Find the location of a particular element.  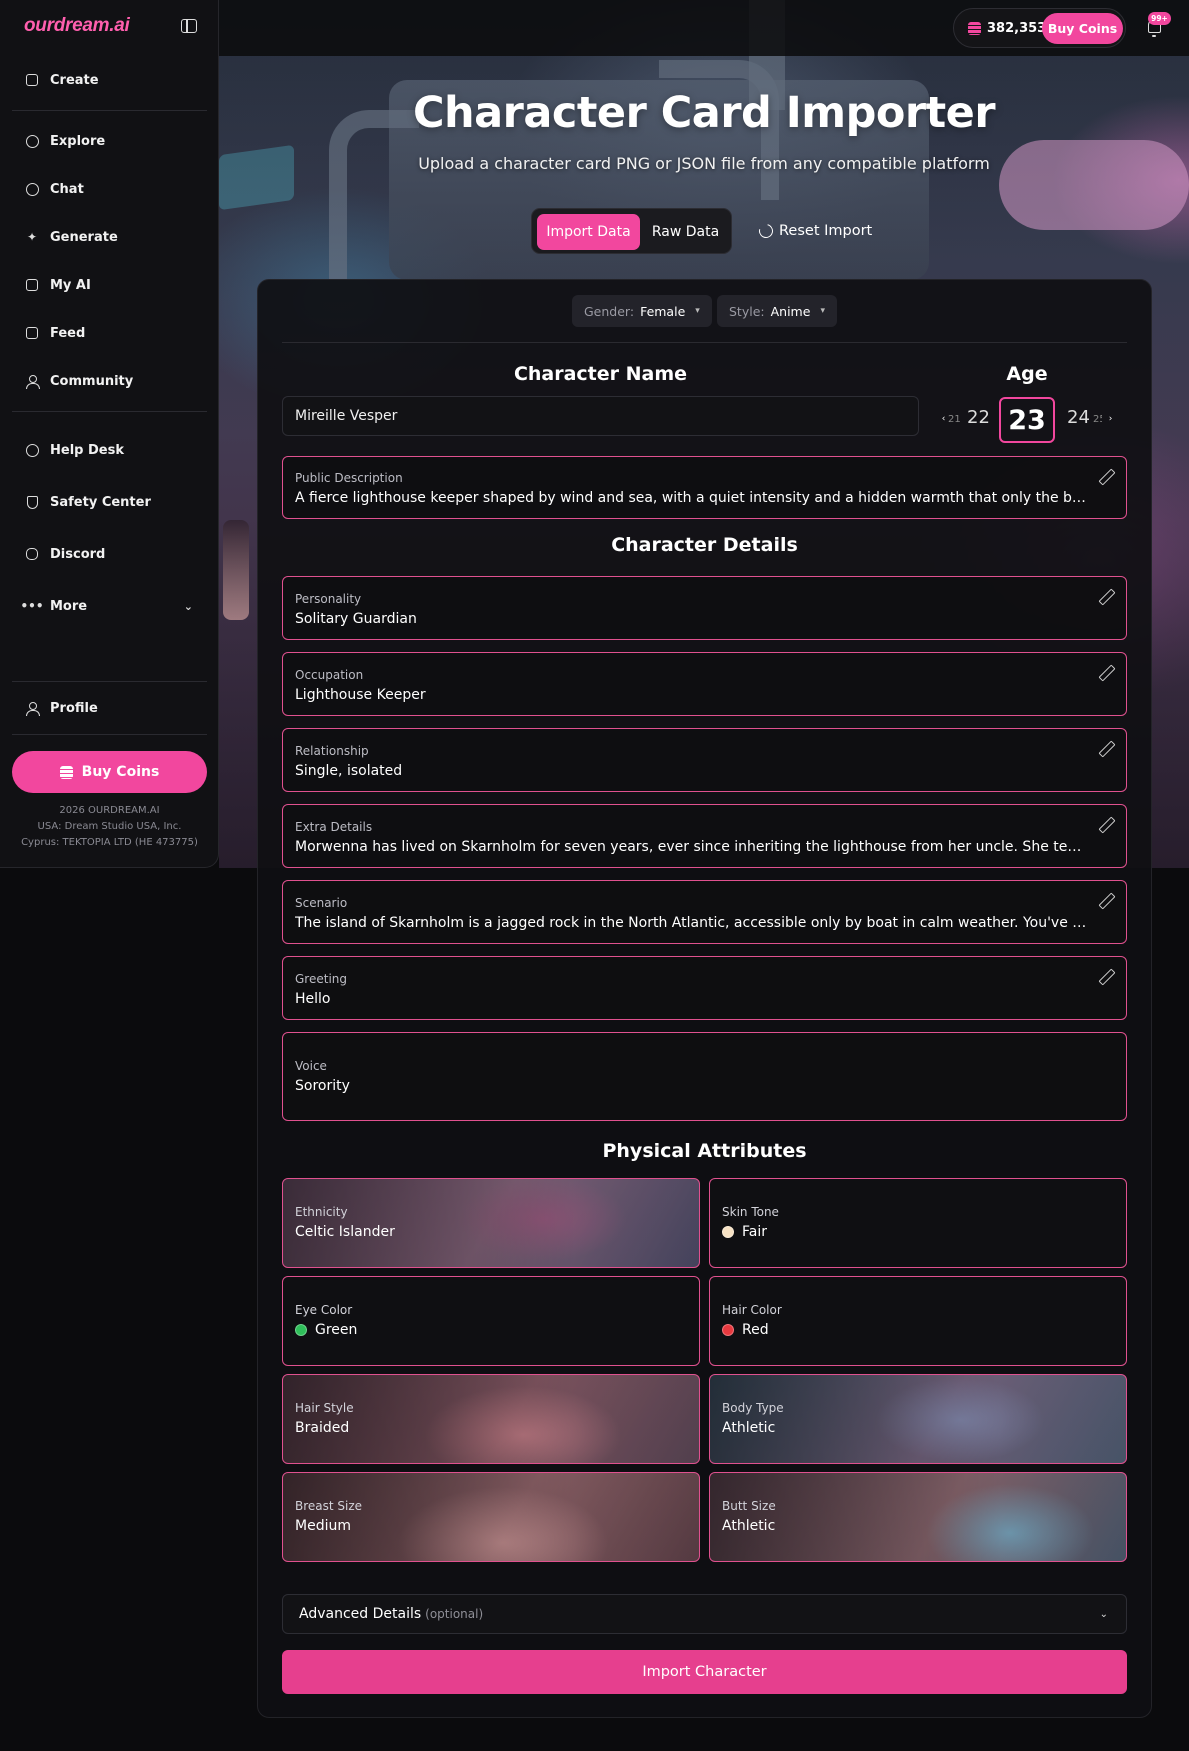

sidebar-item-my-ai: My AI is located at coordinates (109, 285).